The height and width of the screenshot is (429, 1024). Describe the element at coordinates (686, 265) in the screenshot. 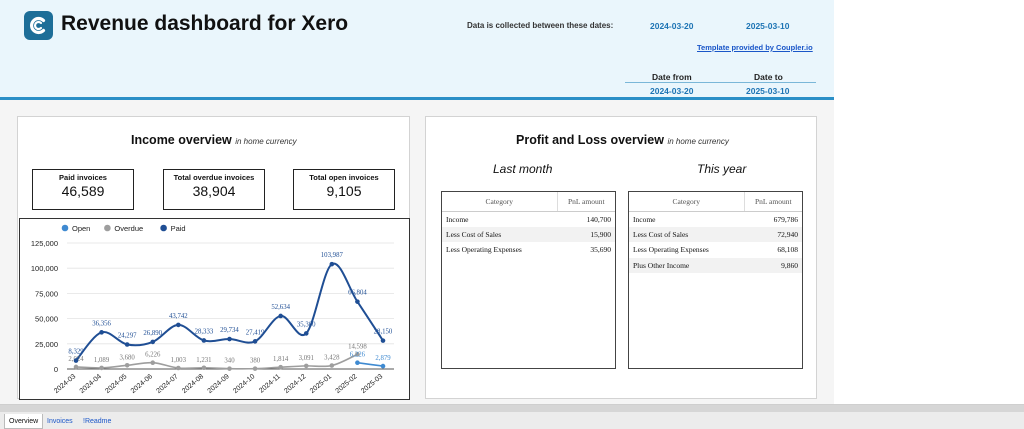

I see `row-category: Plus Other Income` at that location.